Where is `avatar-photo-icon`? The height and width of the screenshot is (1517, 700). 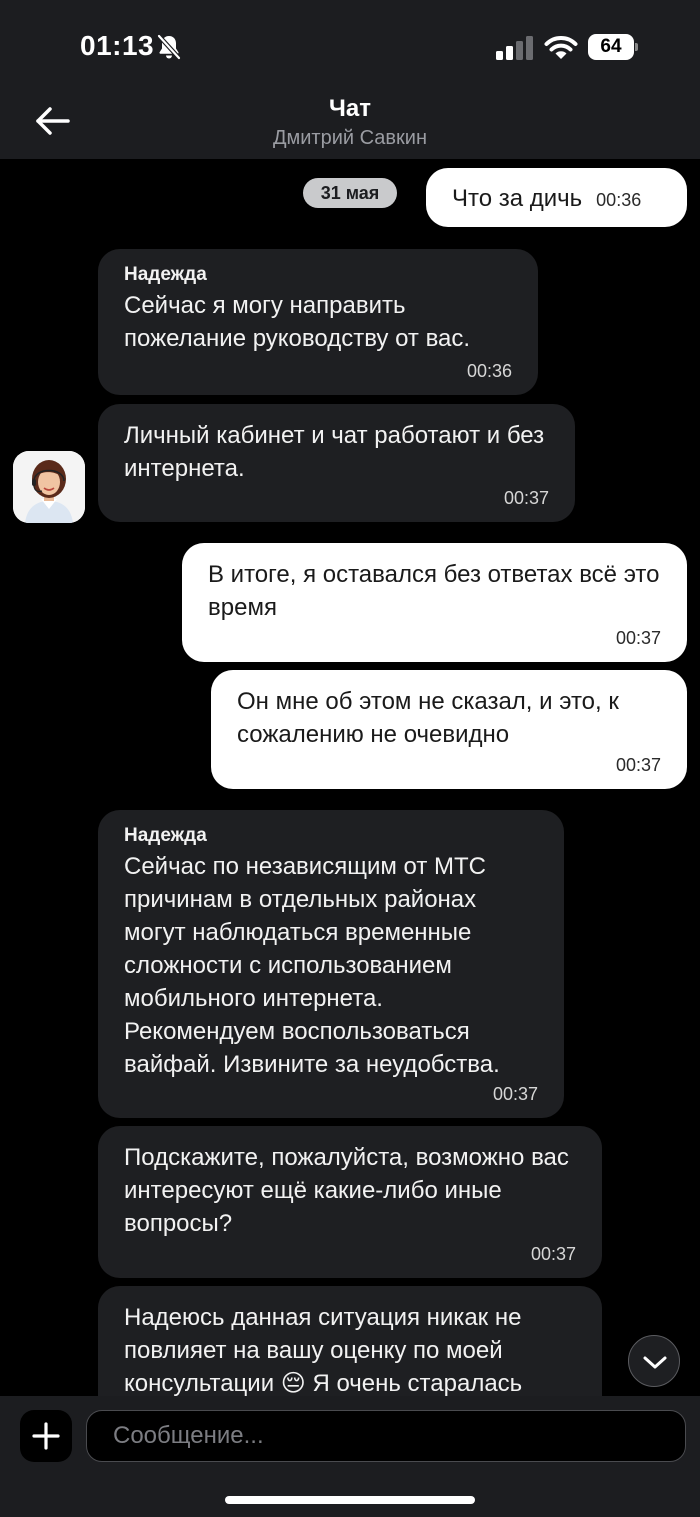
avatar-photo-icon is located at coordinates (49, 487).